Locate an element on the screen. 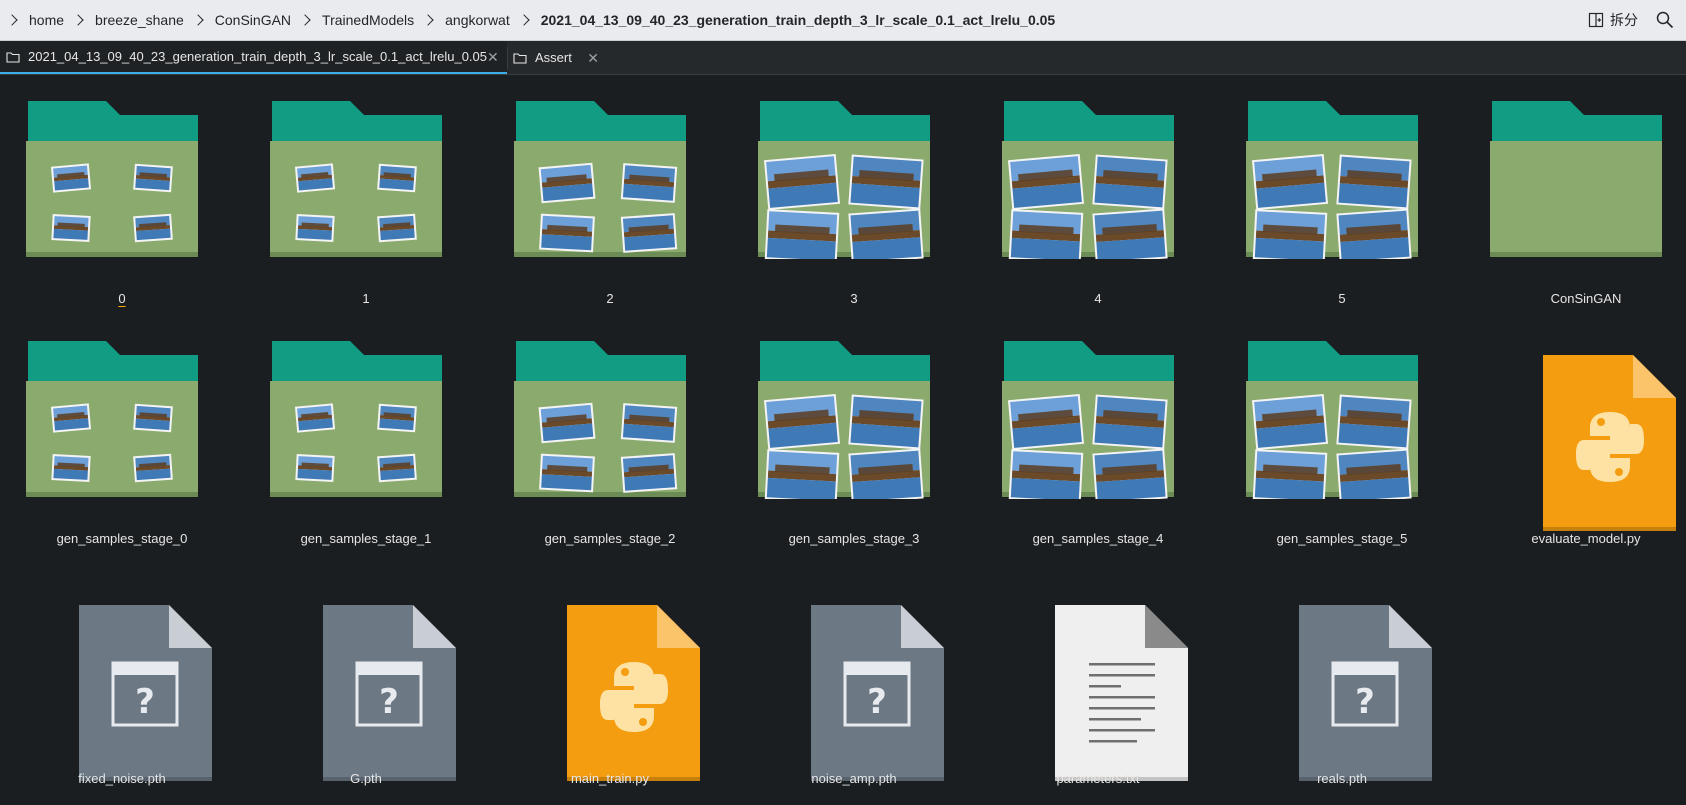 This screenshot has height=805, width=1686. folder-item: 3 is located at coordinates (854, 195).